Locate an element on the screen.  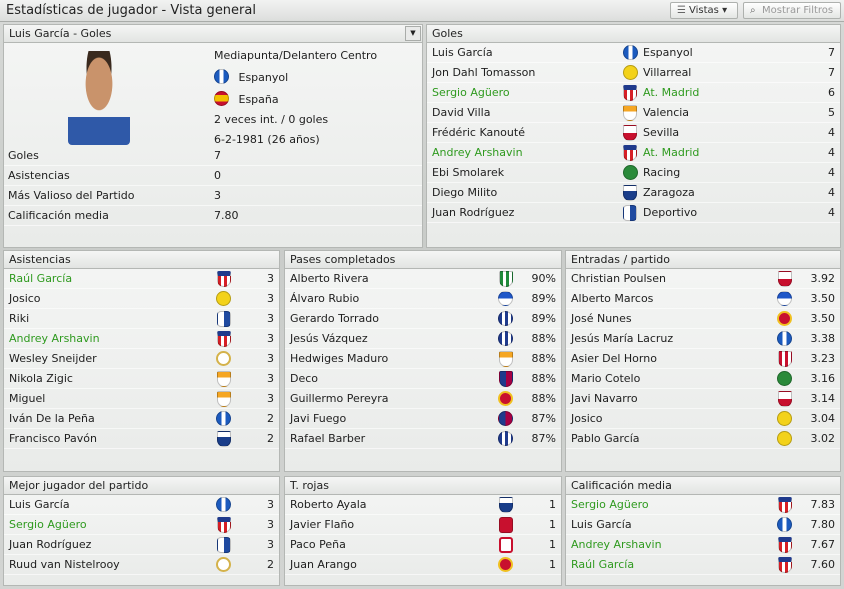
table-row: Roberto Ayala 1 is located at coordinates (423, 505).